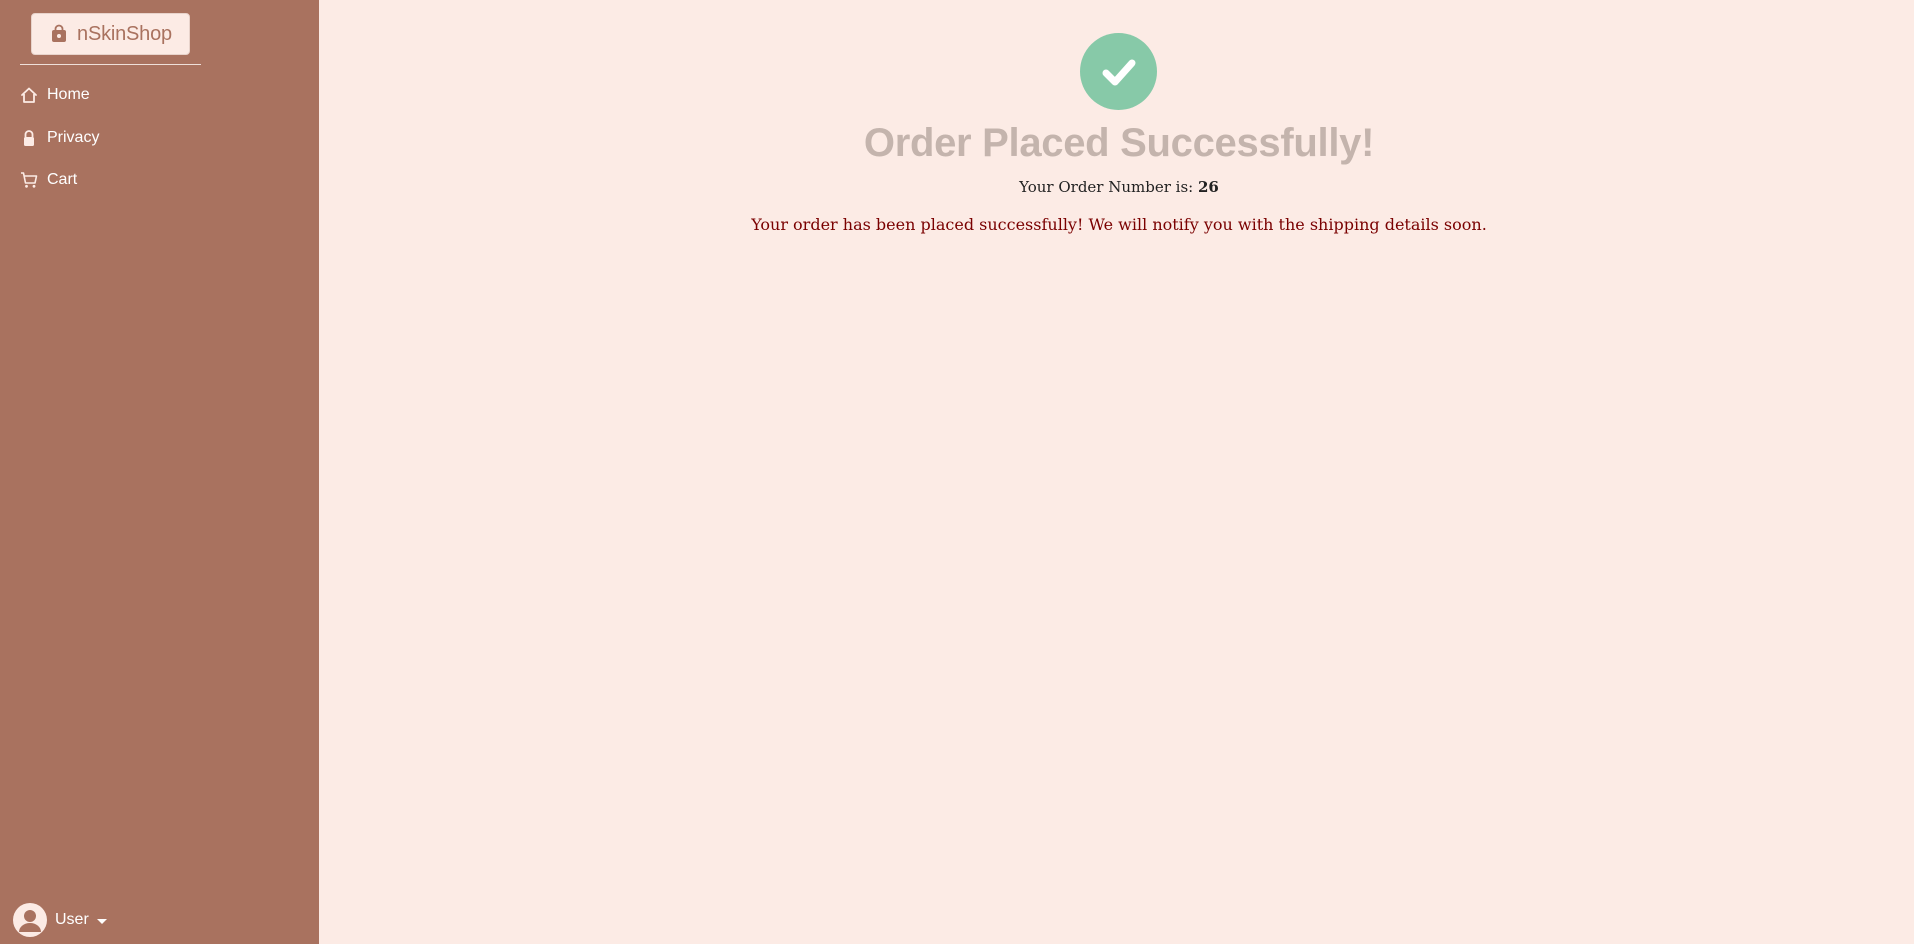 Image resolution: width=1914 pixels, height=944 pixels. I want to click on home-icon, so click(29, 95).